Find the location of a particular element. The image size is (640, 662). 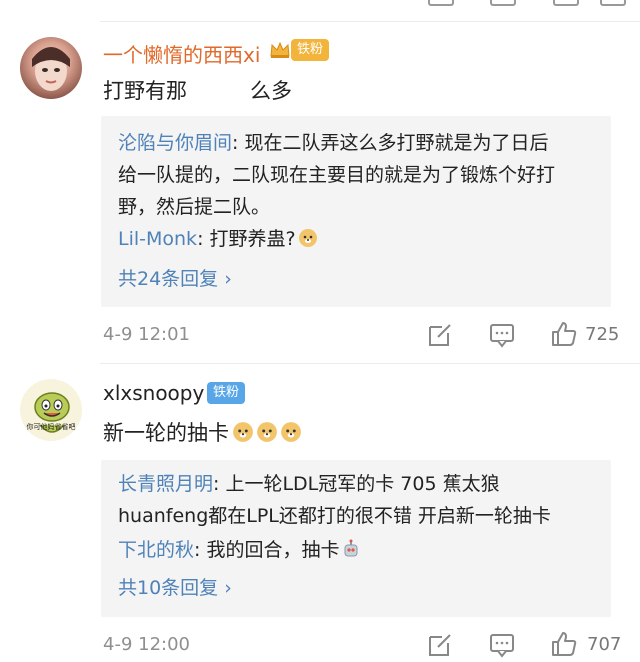

reply-text: 打野养蛊? is located at coordinates (252, 239).